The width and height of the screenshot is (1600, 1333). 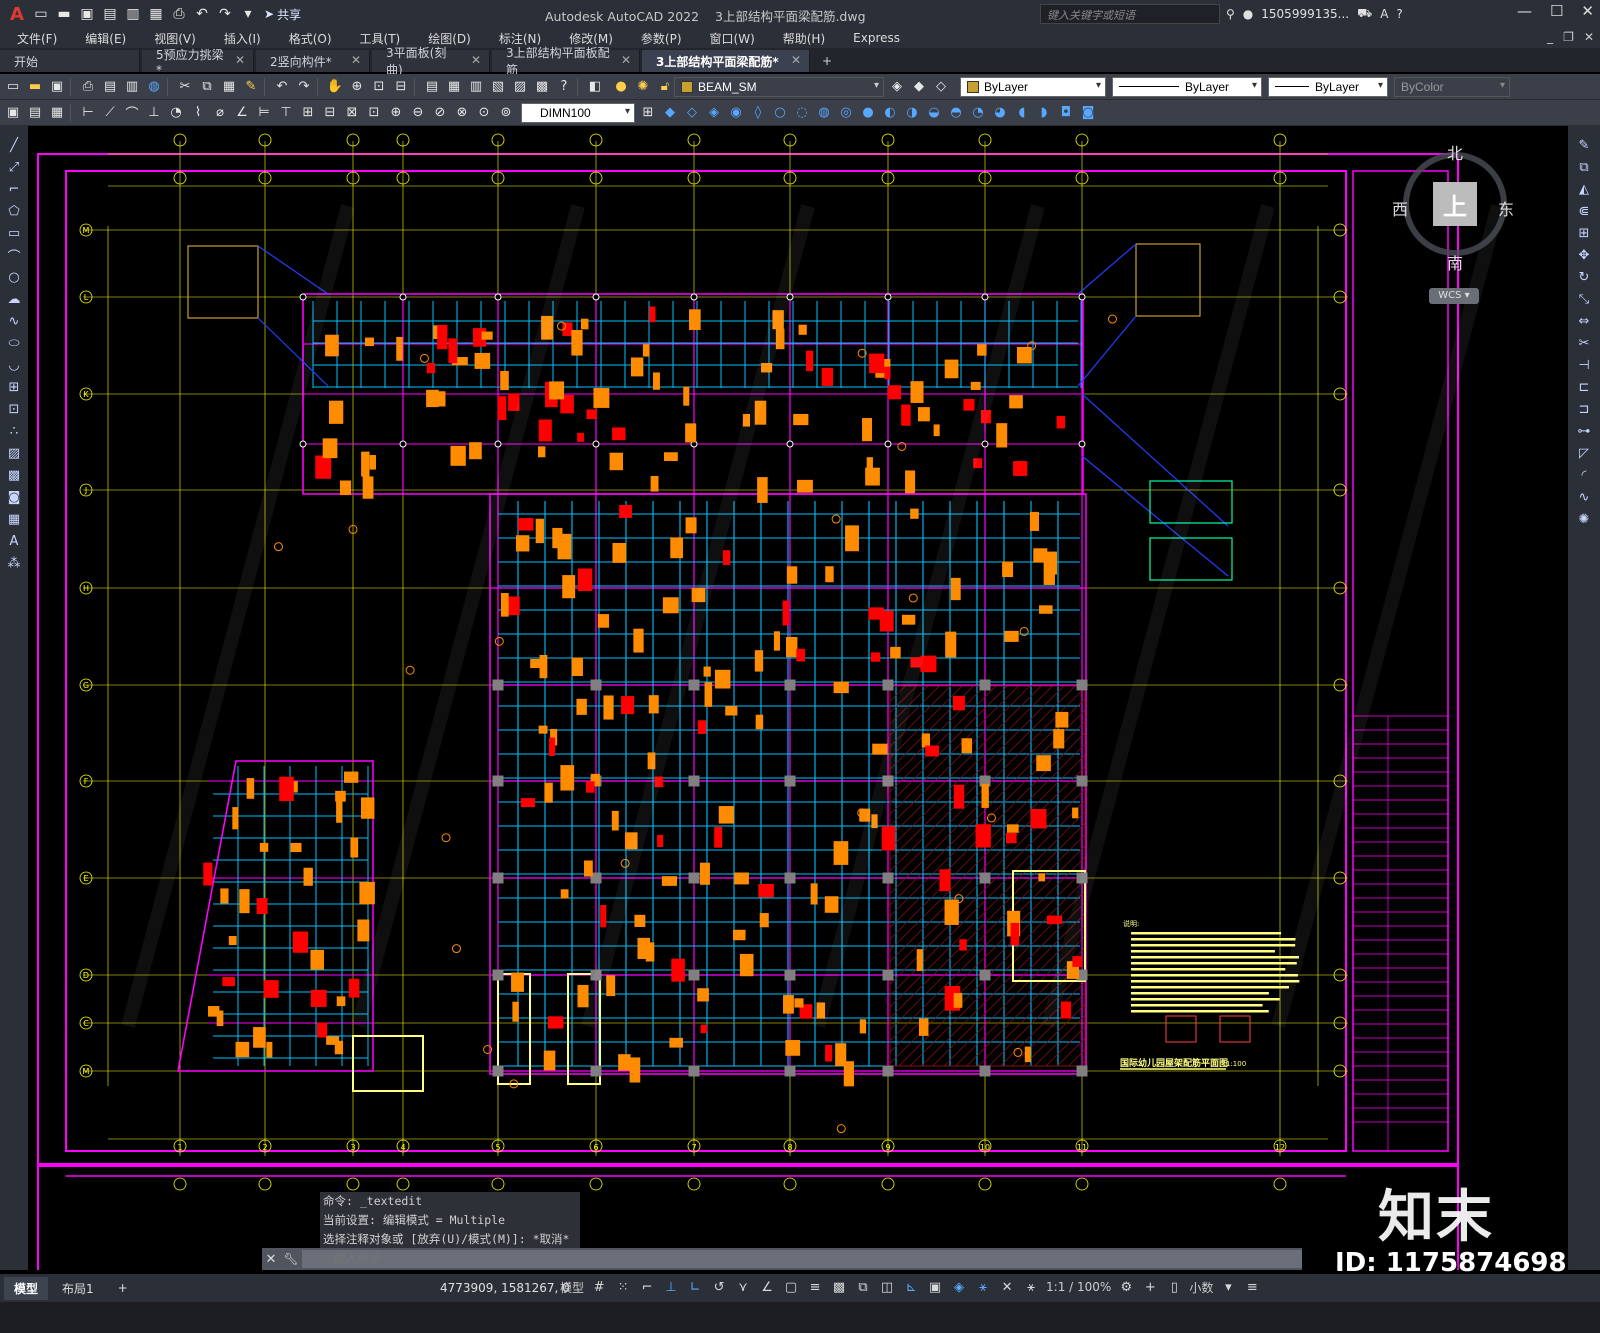 I want to click on user-icon: ●, so click(x=1248, y=14).